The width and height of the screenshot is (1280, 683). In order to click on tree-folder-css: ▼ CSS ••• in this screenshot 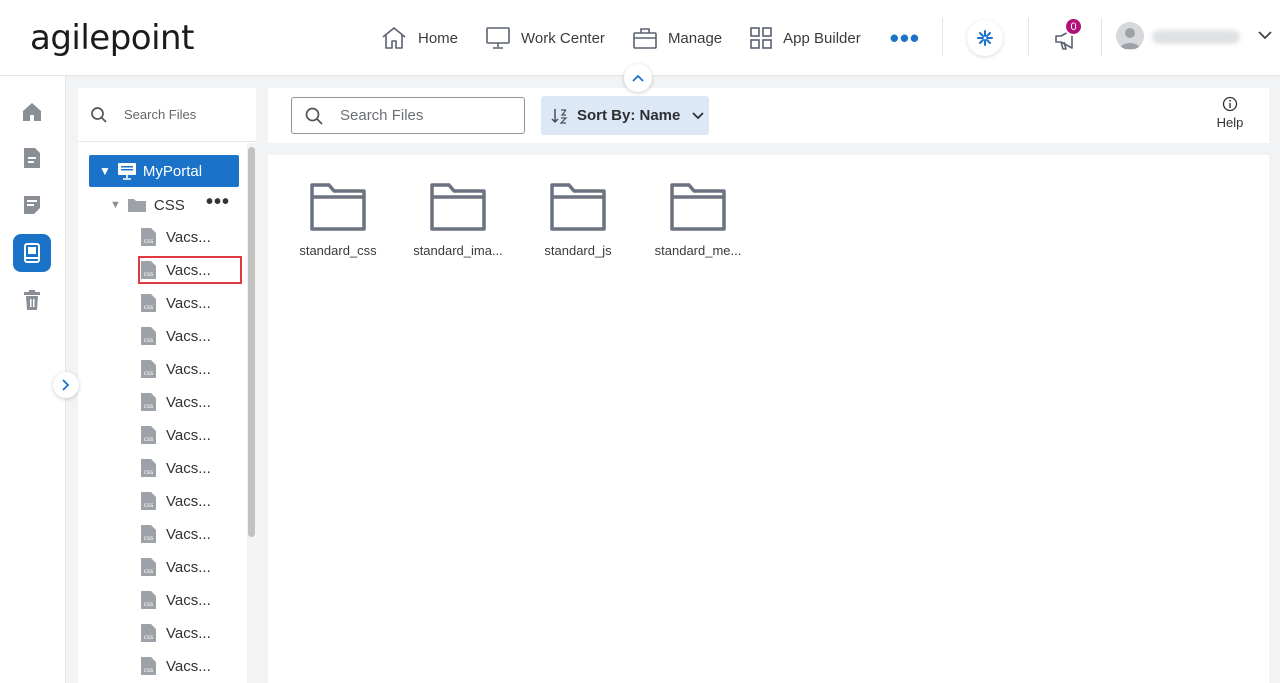, I will do `click(180, 204)`.